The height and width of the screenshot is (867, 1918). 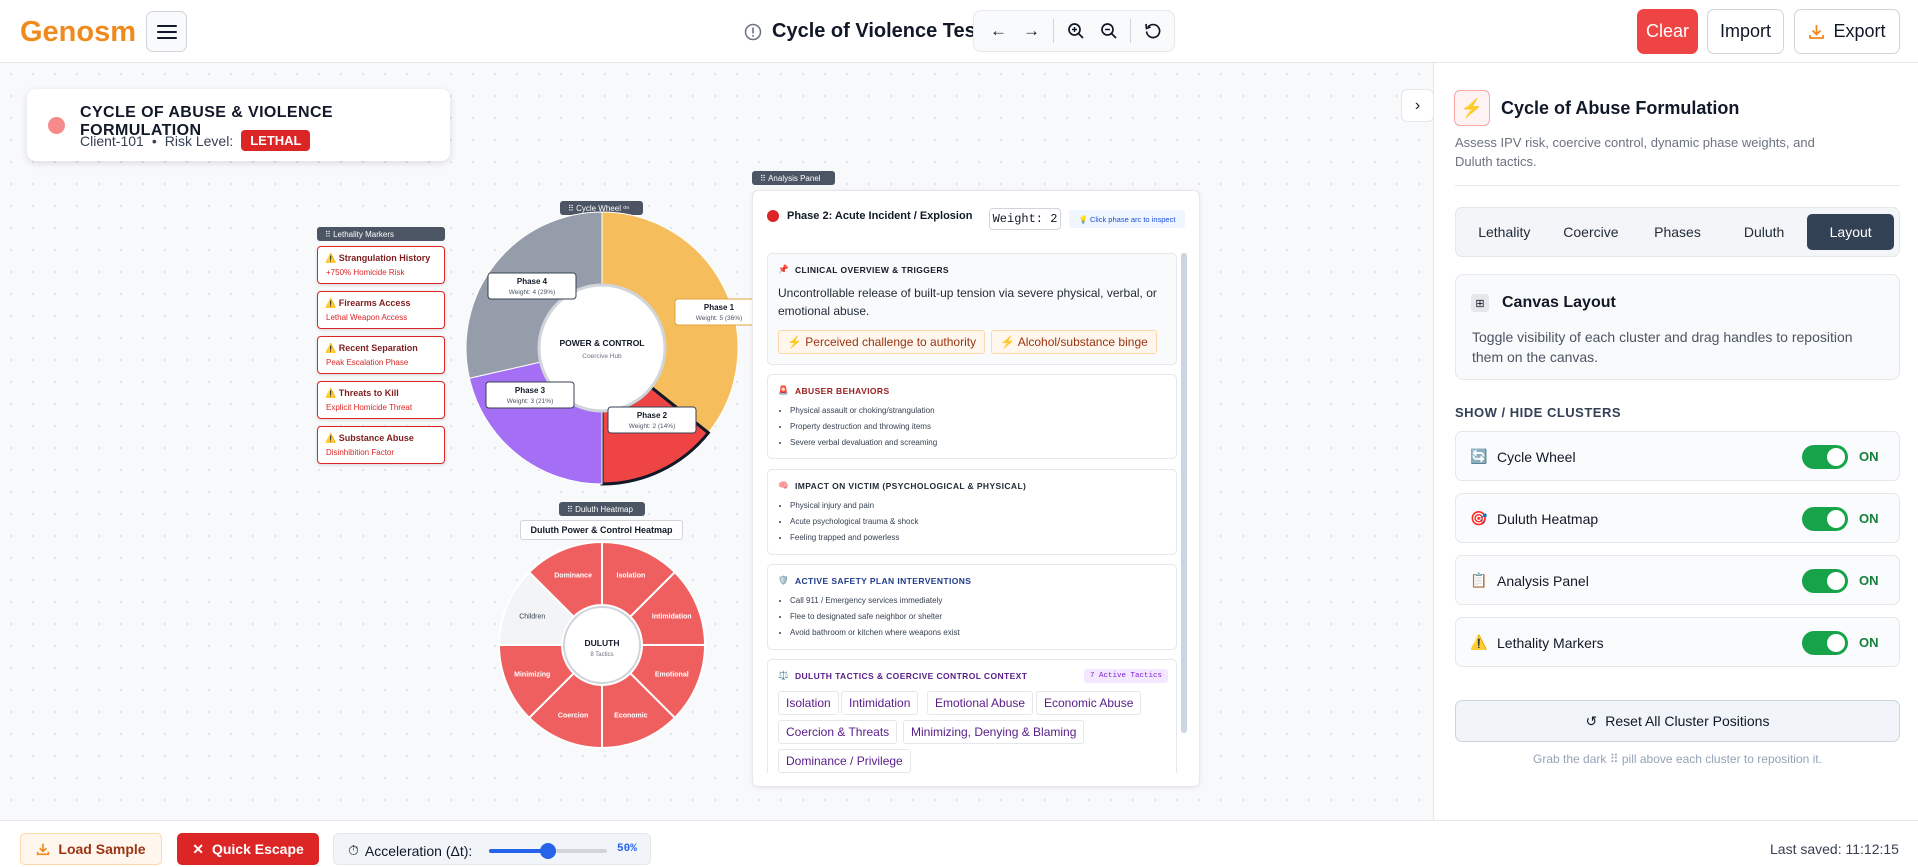 I want to click on rotate-icon, so click(x=1152, y=31).